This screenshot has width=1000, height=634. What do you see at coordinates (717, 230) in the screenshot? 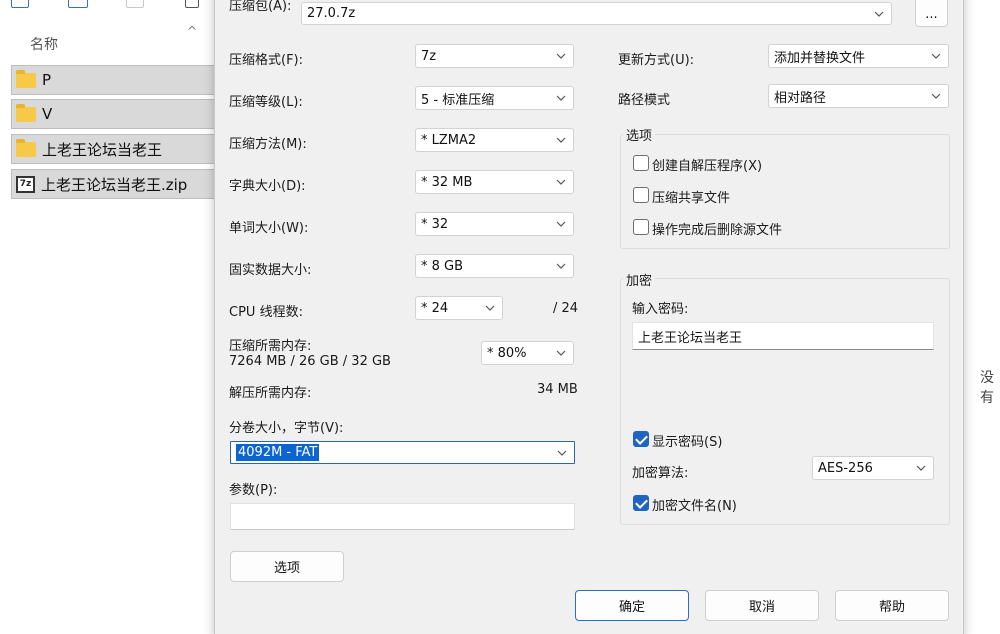
I see `delete-after-label: 操作完成后删除源文件` at bounding box center [717, 230].